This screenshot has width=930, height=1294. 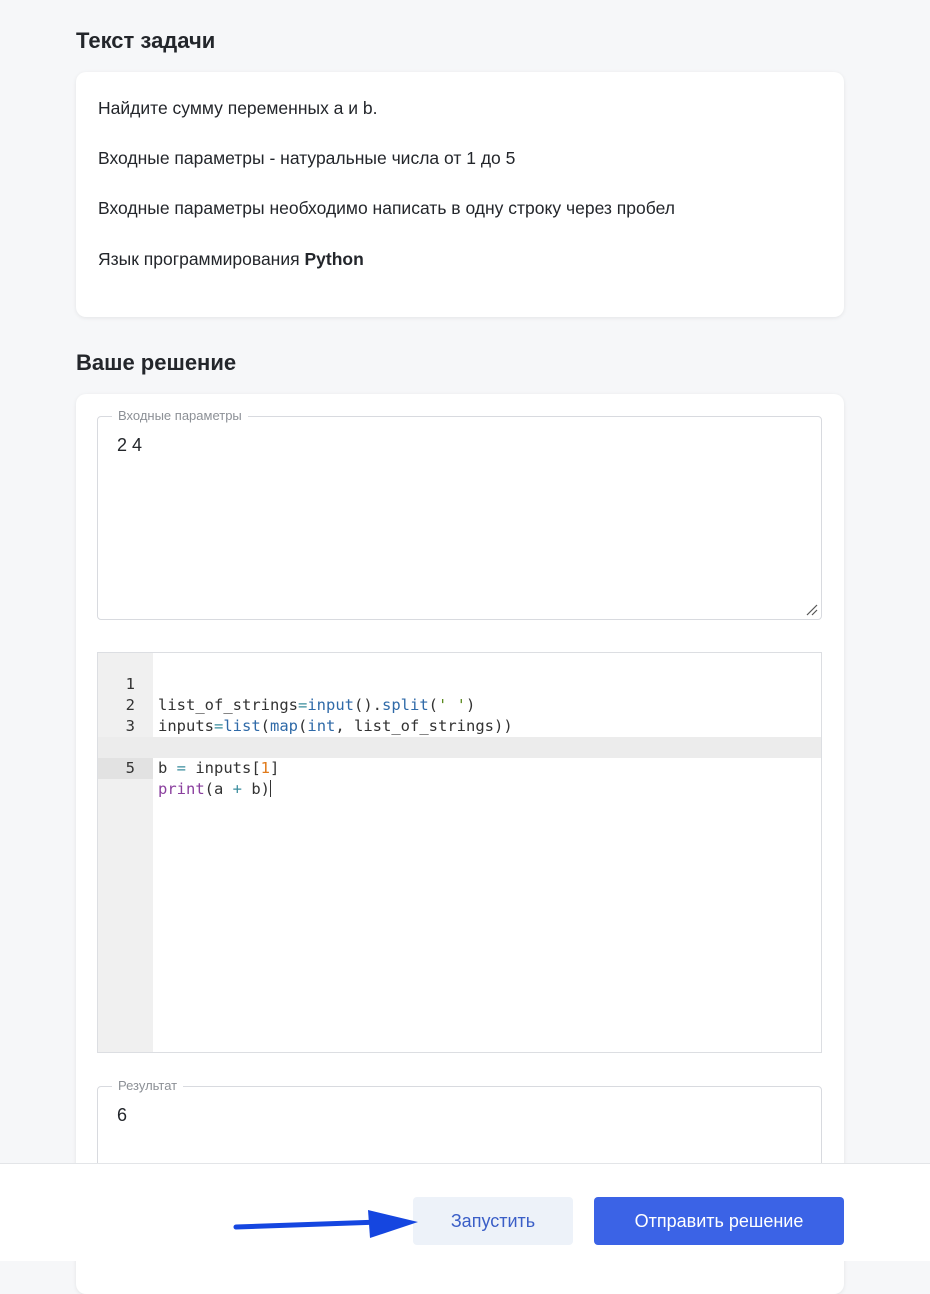 I want to click on task-language-line: Язык программирования Python, so click(x=231, y=259).